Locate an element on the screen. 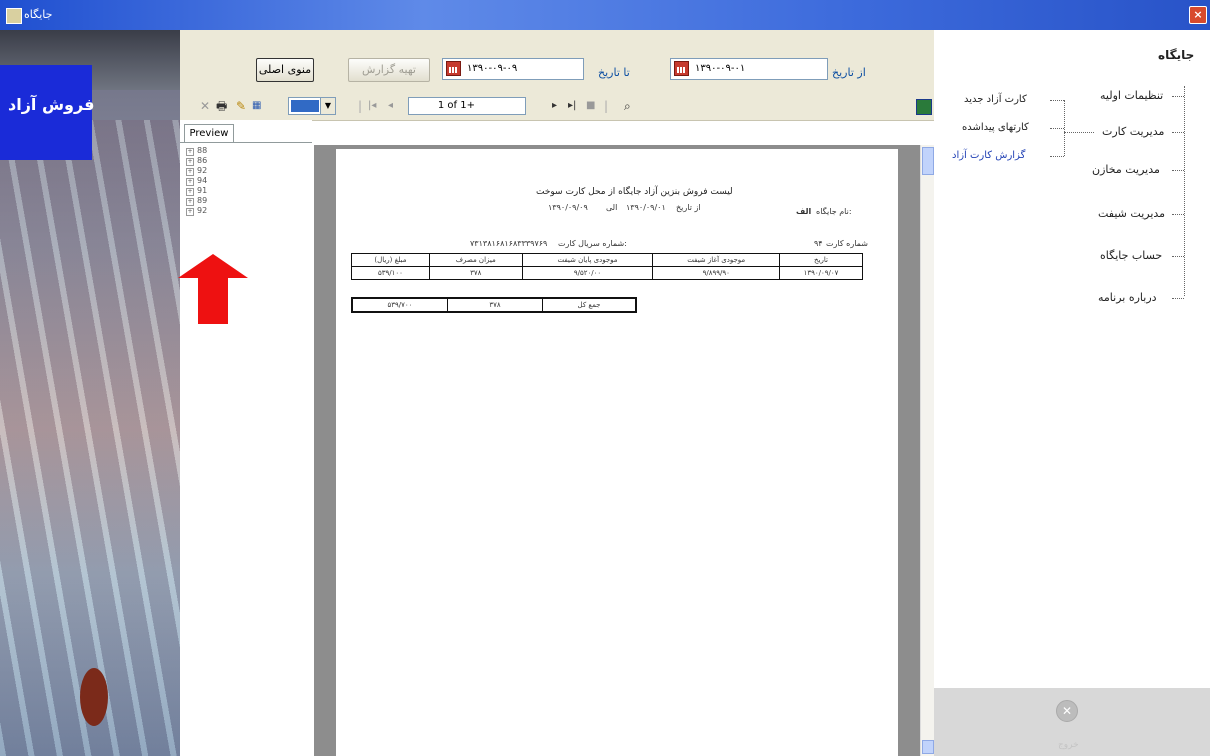 The width and height of the screenshot is (1210, 756). from-date-field: ۱۳۹۰-۰۹-۰۱ is located at coordinates (749, 69).